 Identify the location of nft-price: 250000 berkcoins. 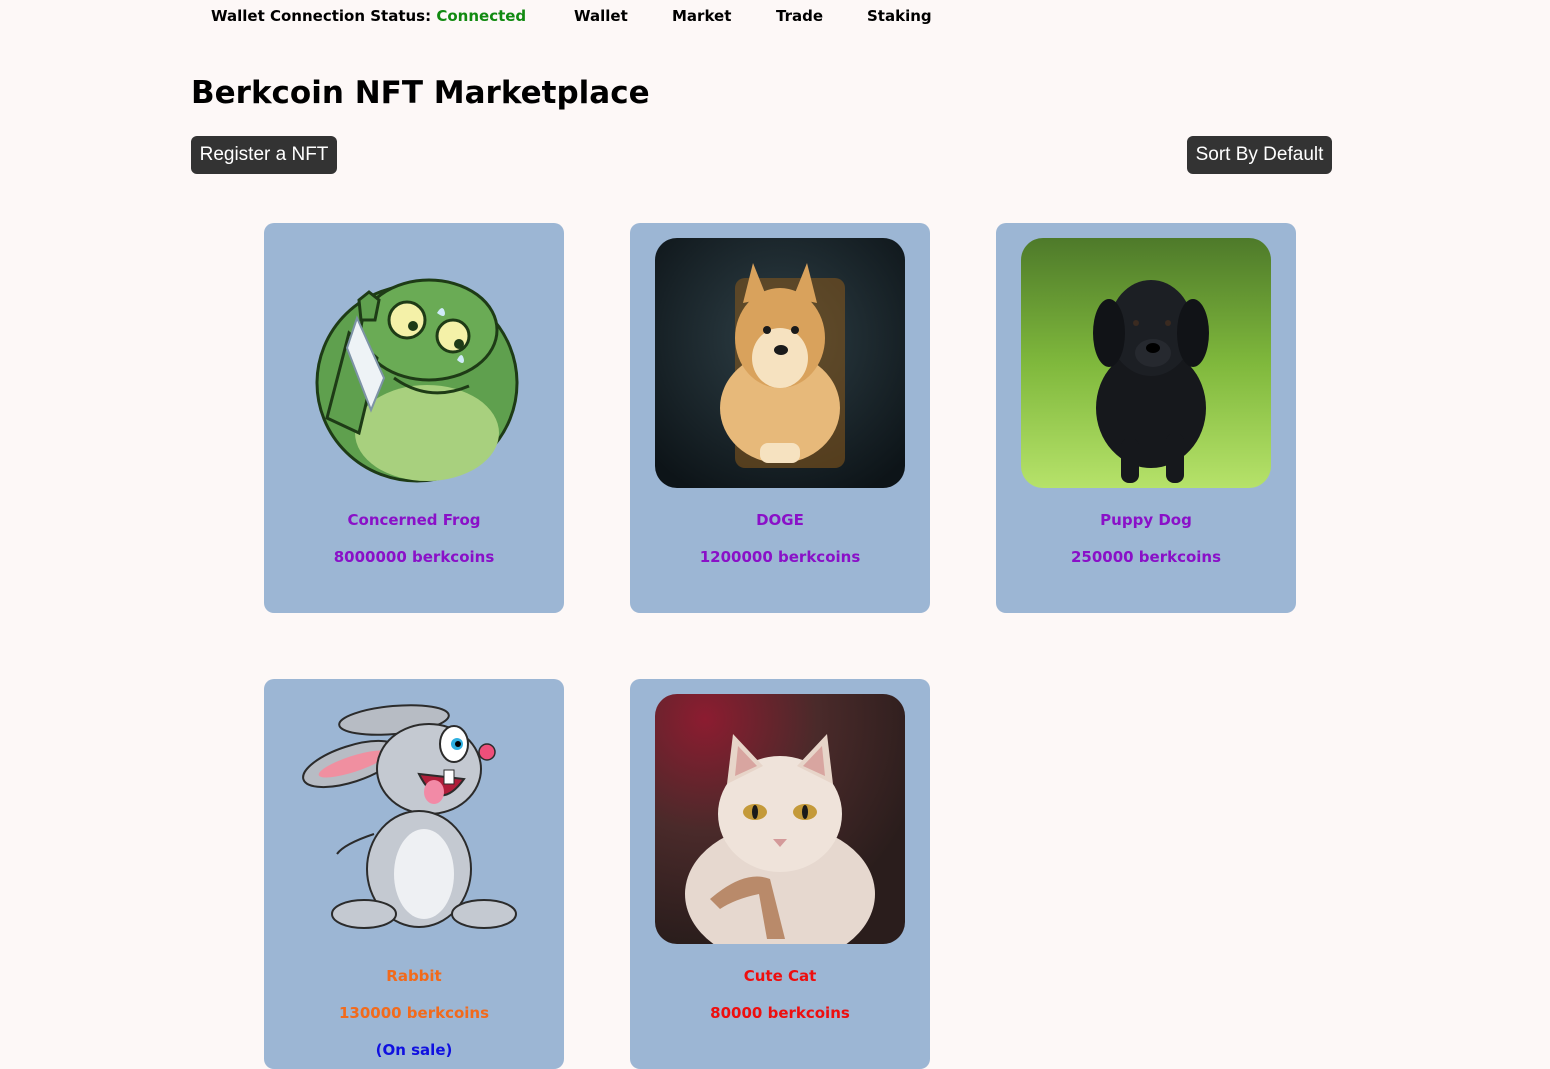
(1146, 557).